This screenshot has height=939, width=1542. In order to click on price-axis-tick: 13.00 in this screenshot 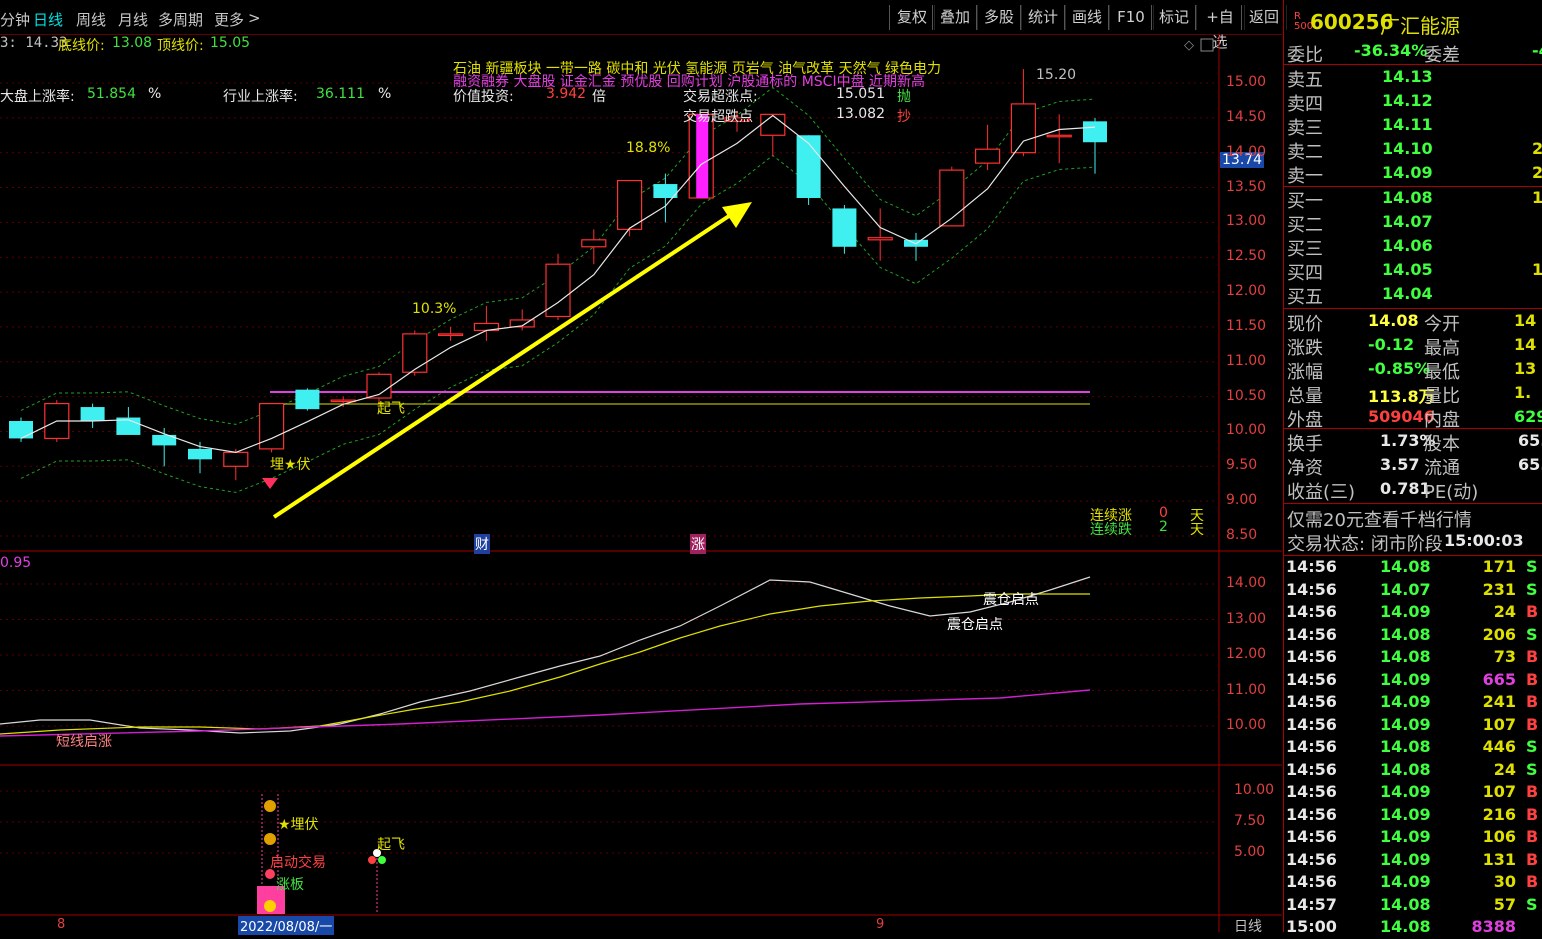, I will do `click(1246, 221)`.